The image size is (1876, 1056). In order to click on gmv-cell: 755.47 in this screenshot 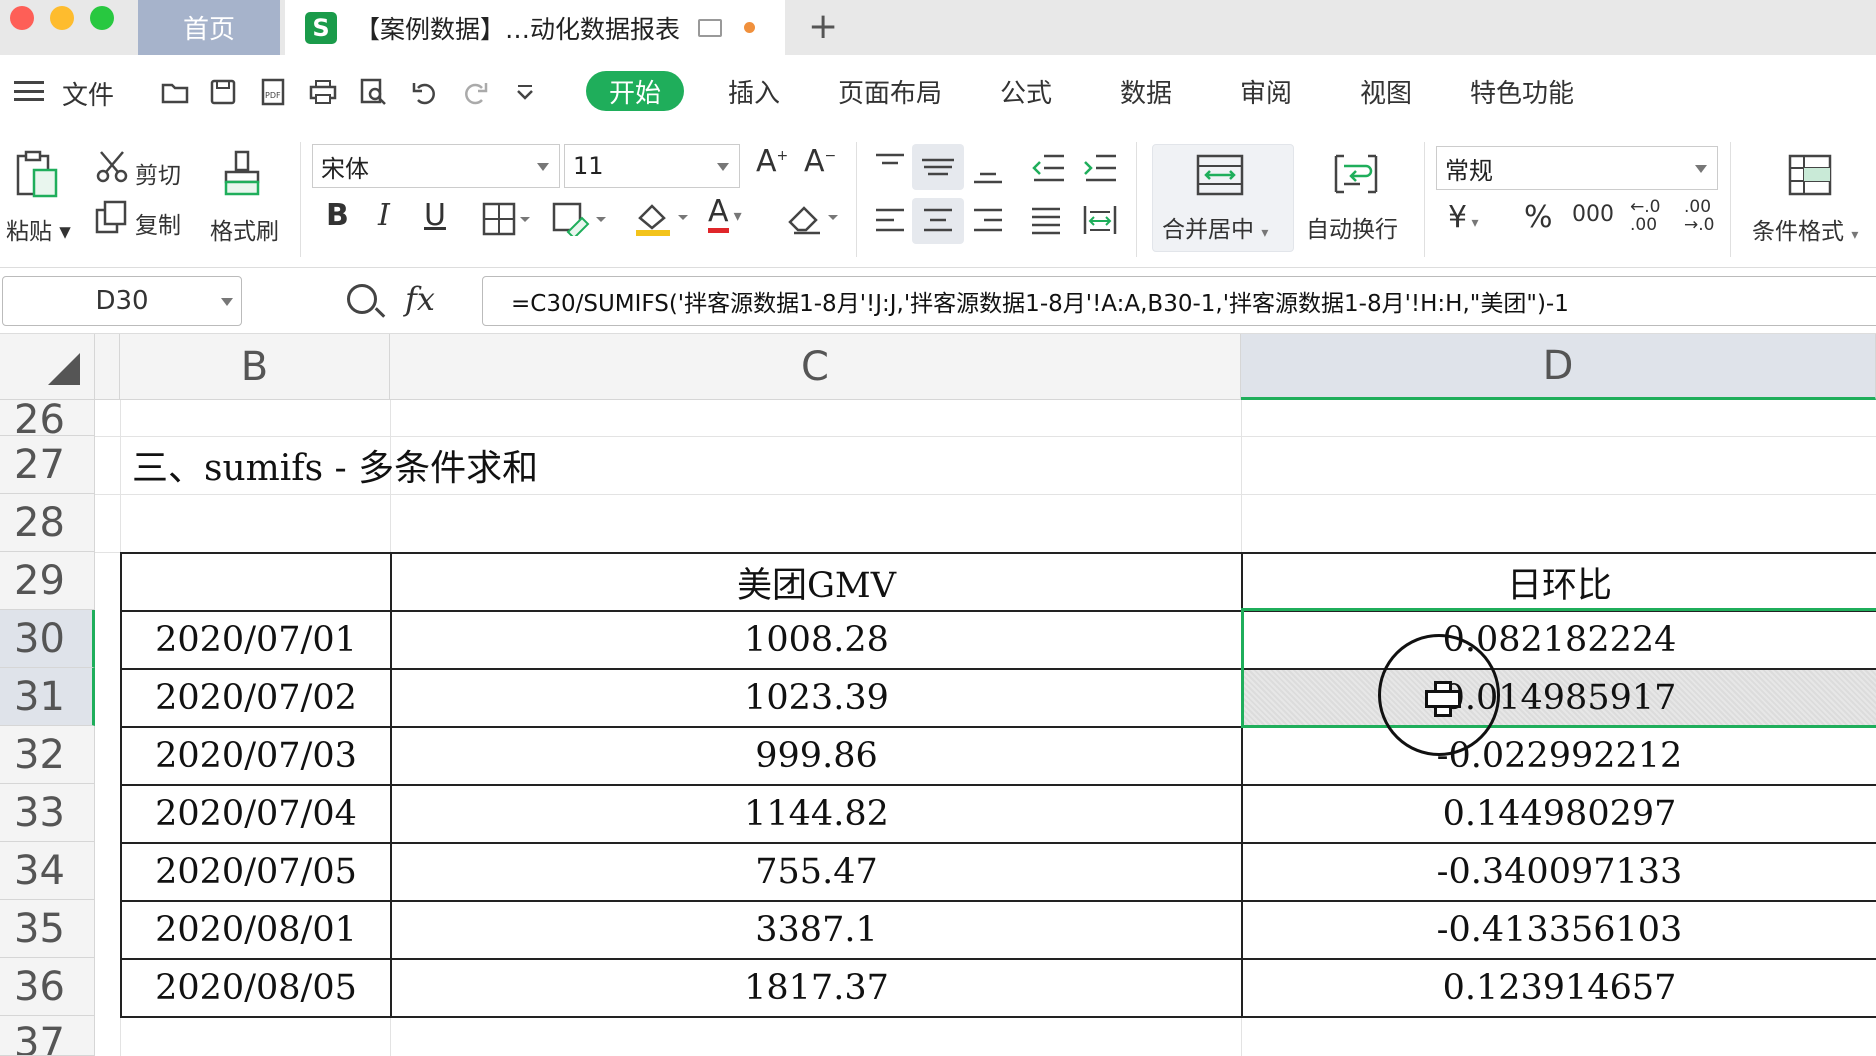, I will do `click(816, 872)`.